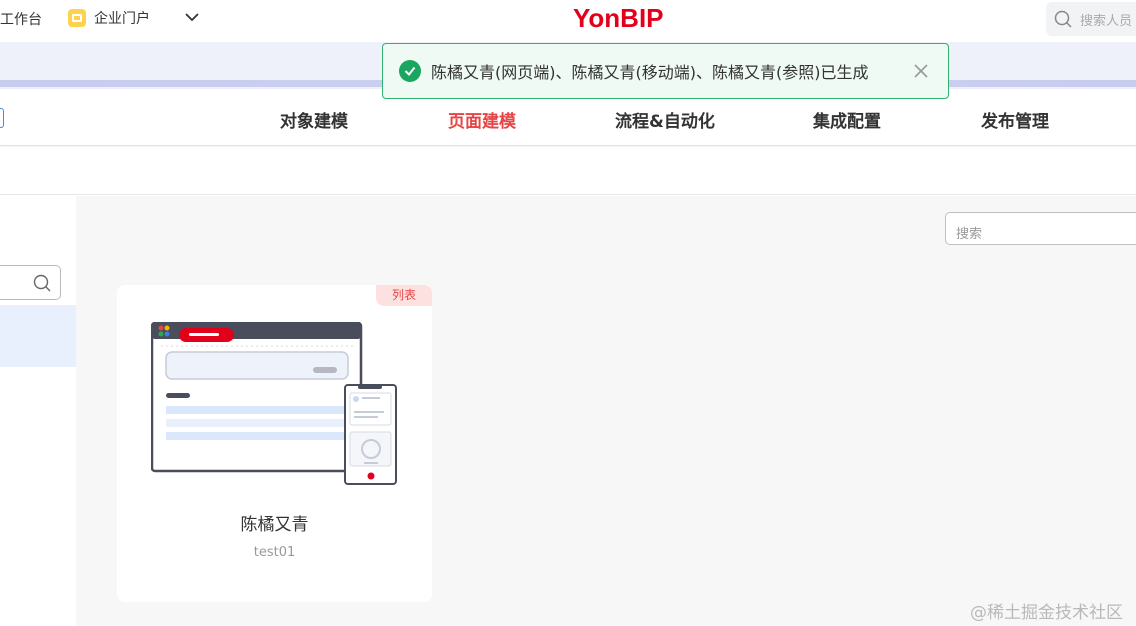 The width and height of the screenshot is (1136, 626). I want to click on yonbip-logo: YonBIP, so click(618, 18).